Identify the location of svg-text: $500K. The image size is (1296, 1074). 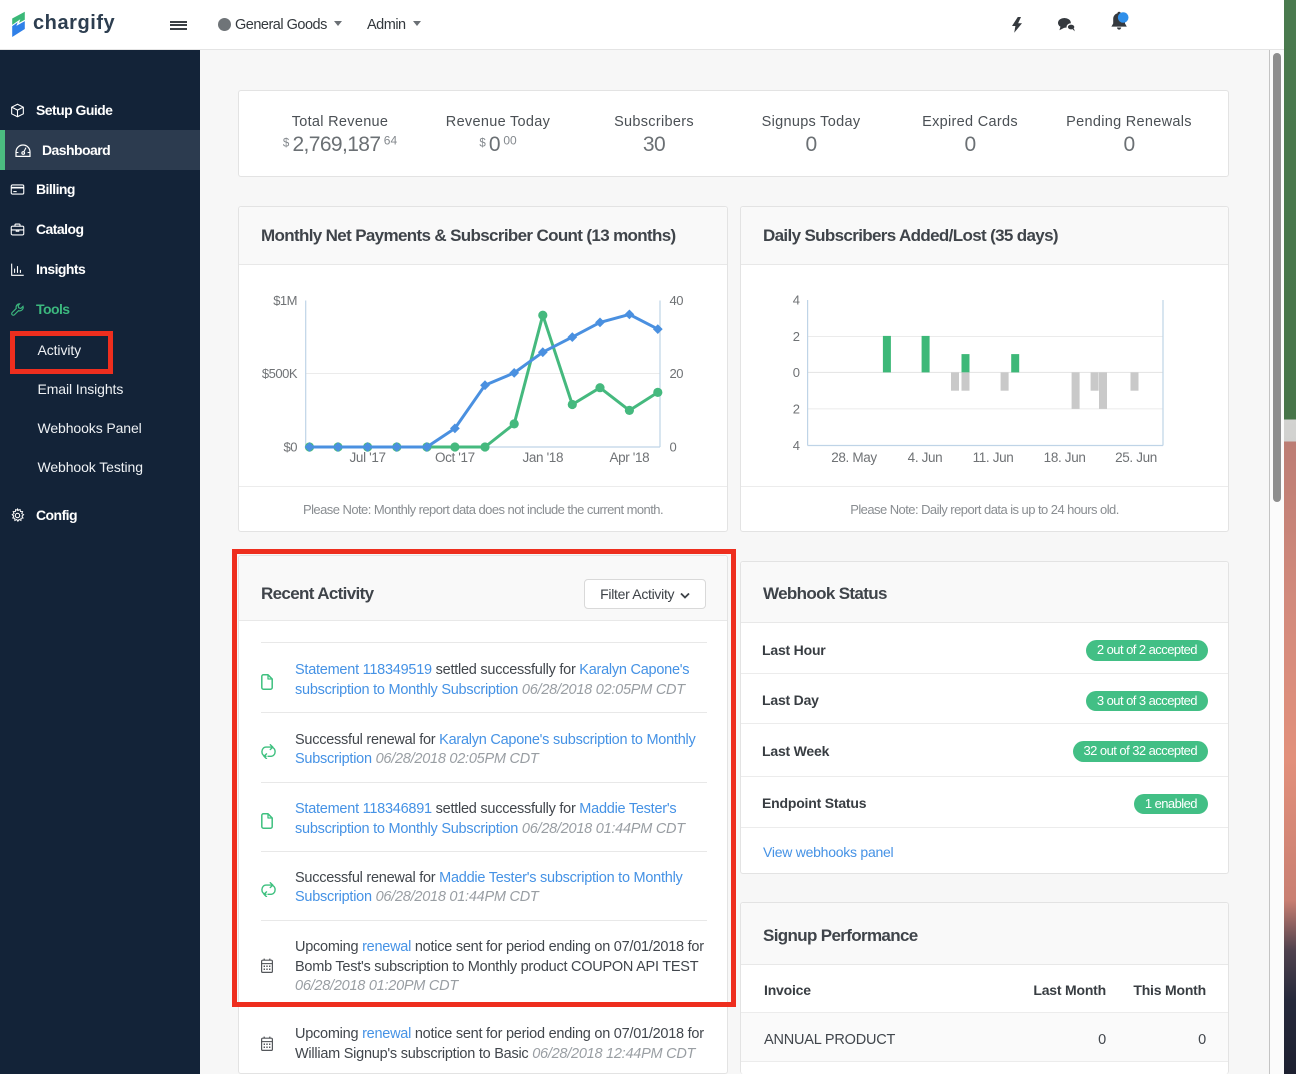
(280, 373).